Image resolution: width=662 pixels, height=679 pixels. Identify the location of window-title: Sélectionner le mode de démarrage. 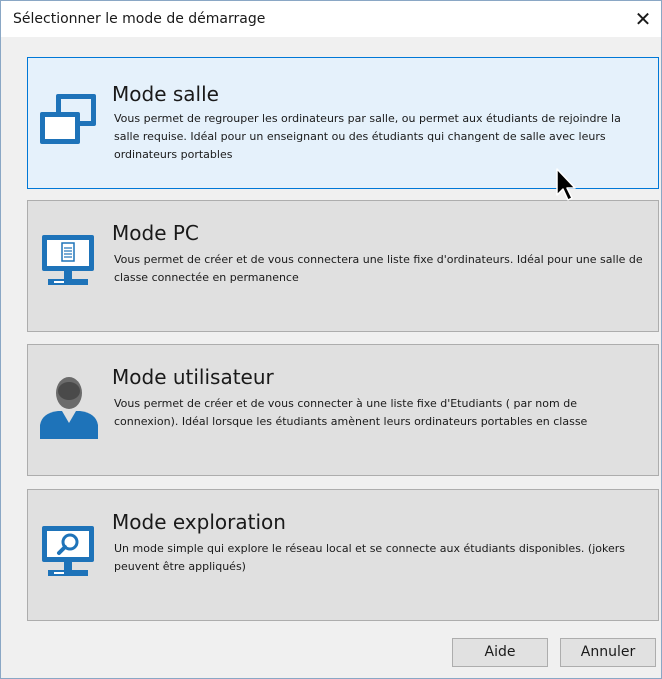
(139, 19).